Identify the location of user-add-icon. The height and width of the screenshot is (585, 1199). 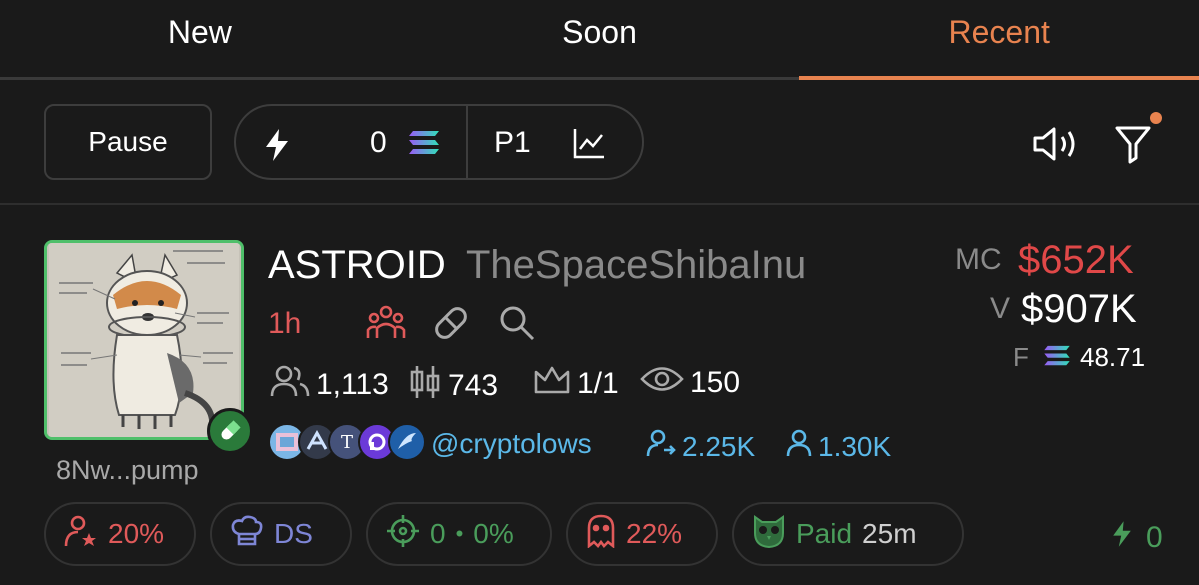
(661, 446).